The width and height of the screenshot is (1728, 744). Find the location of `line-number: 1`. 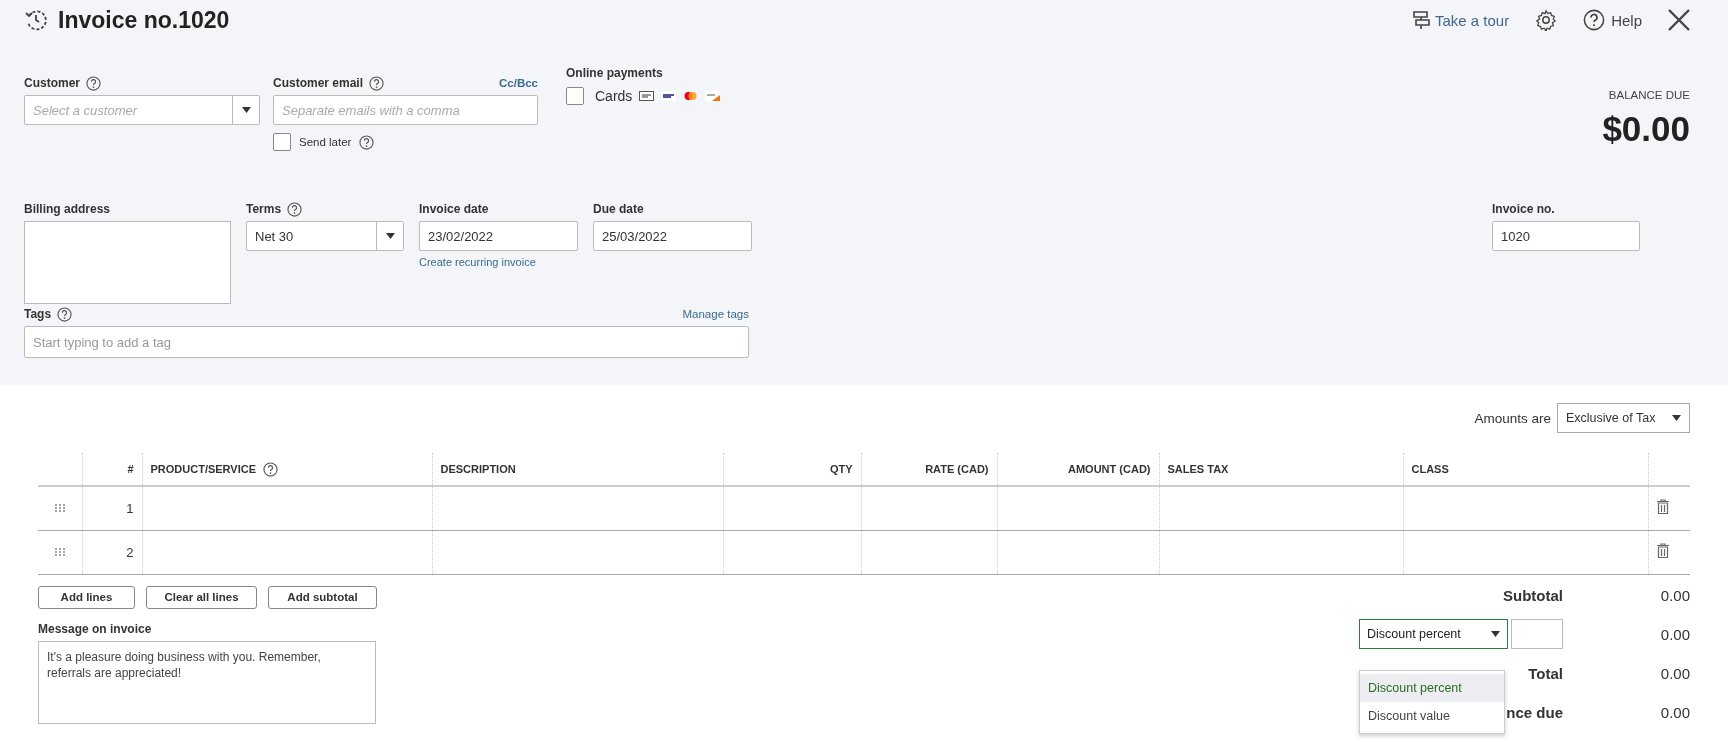

line-number: 1 is located at coordinates (130, 508).